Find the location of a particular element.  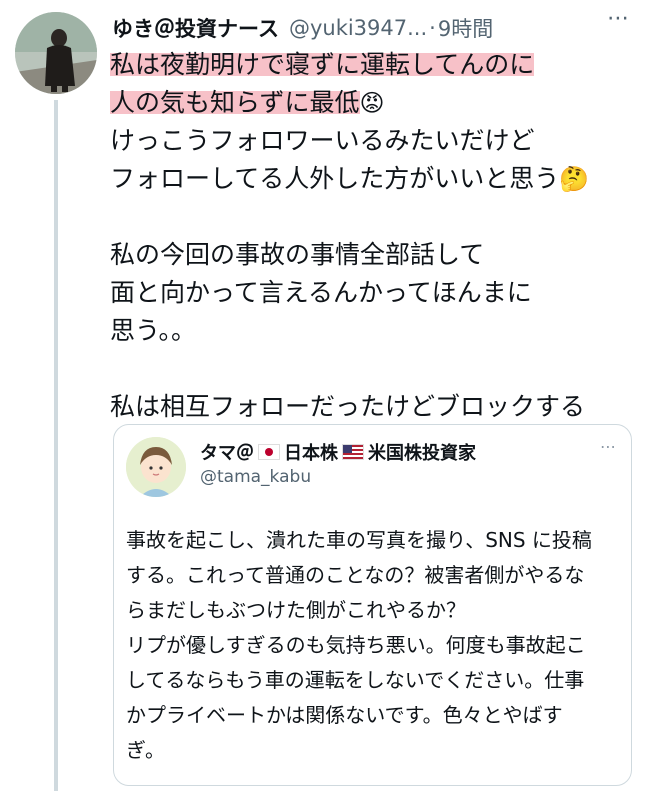

post-line: 私の今回の事故の事情全部話して is located at coordinates (297, 254).